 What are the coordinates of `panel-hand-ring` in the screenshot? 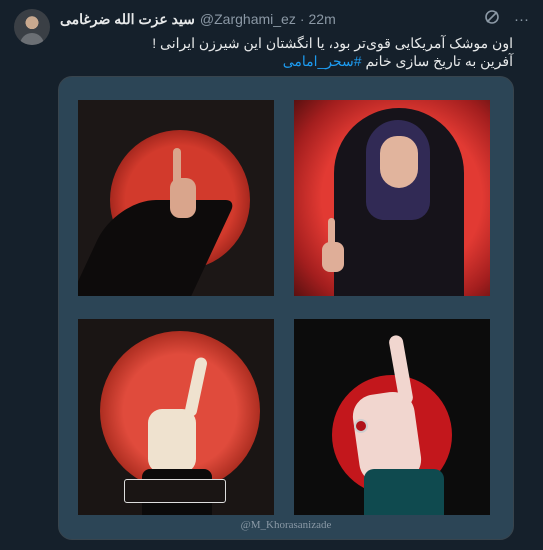 It's located at (392, 417).